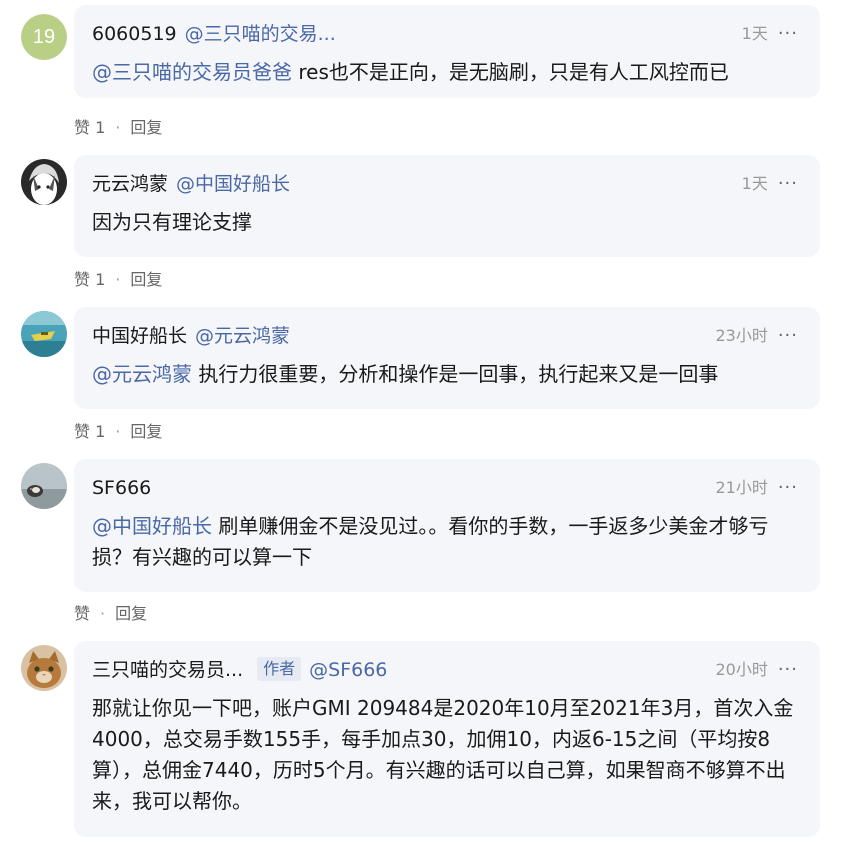 This screenshot has height=845, width=849. Describe the element at coordinates (110, 614) in the screenshot. I see `comment-actions: 赞 · 回复` at that location.